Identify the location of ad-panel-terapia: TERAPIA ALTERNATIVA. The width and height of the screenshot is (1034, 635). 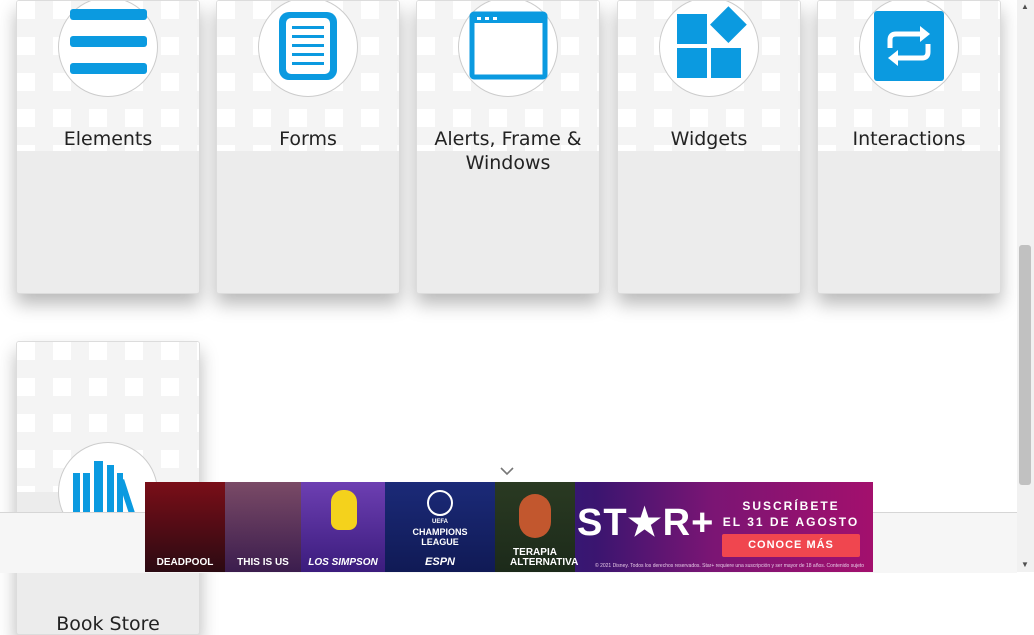
(537, 527).